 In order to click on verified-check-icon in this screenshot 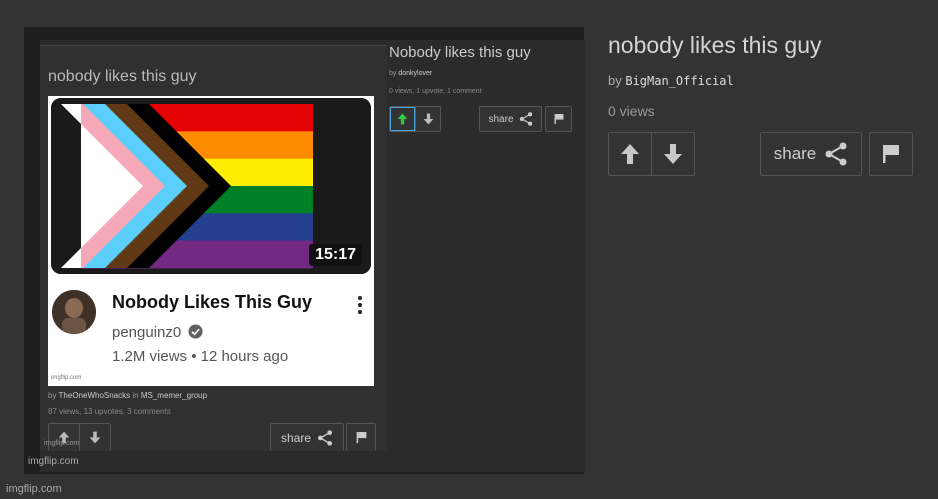, I will do `click(195, 331)`.